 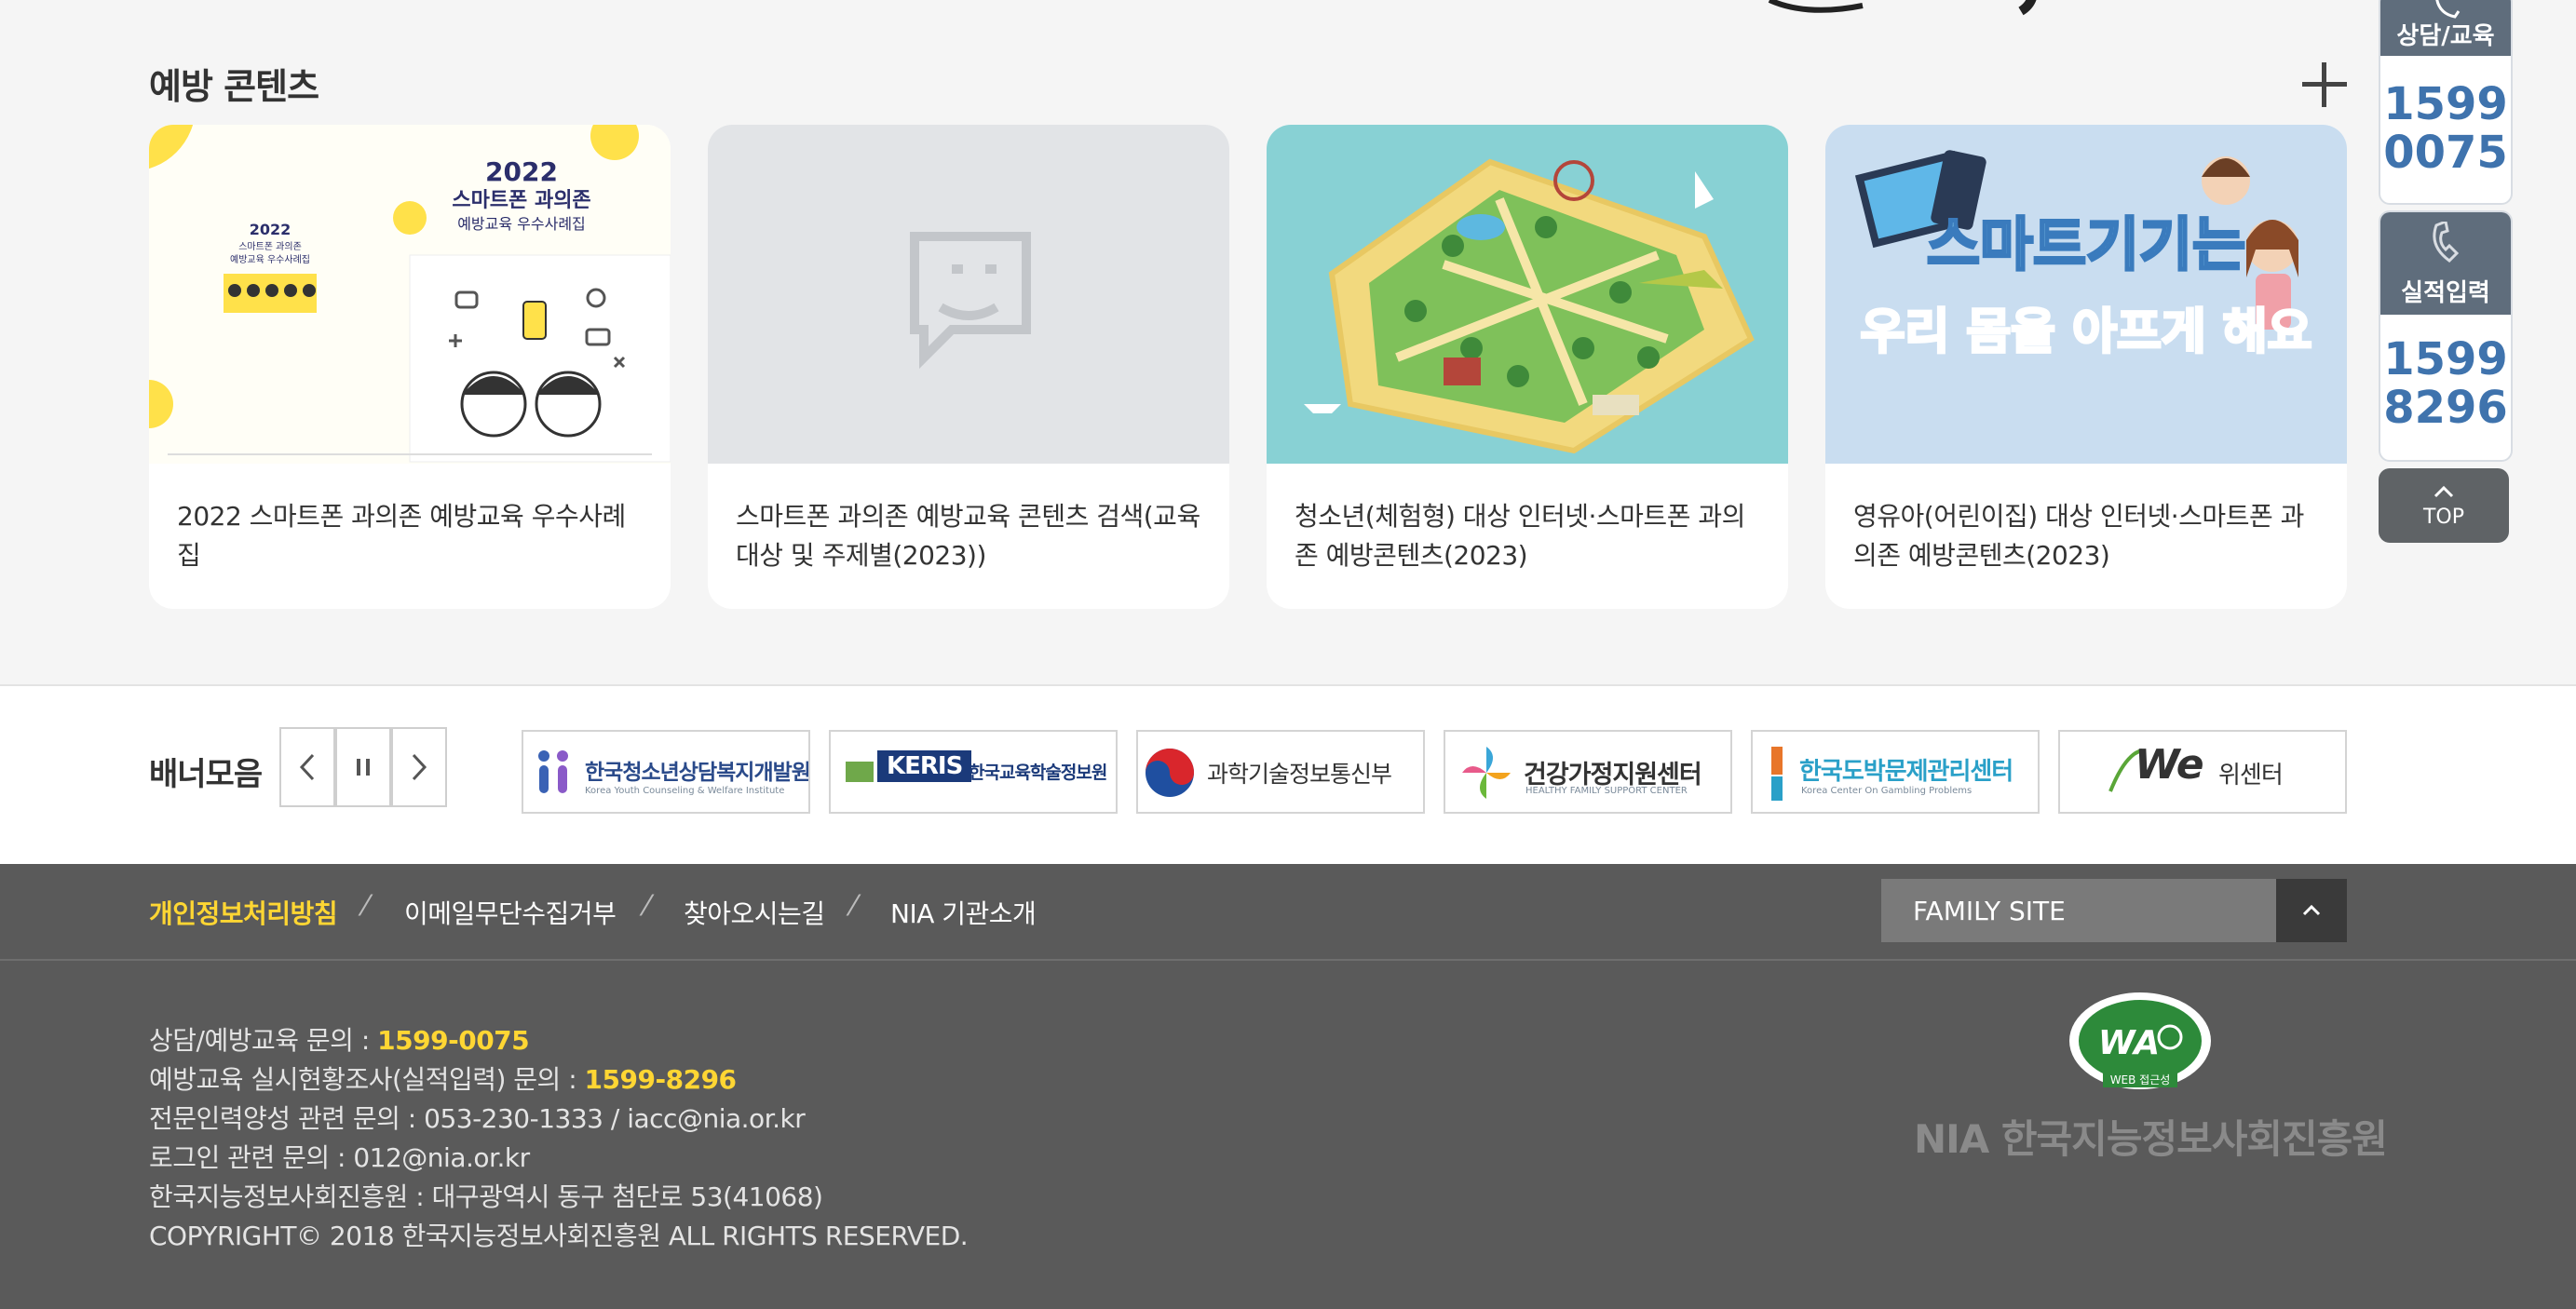 What do you see at coordinates (2445, 153) in the screenshot?
I see `quick-menu-number: 0075` at bounding box center [2445, 153].